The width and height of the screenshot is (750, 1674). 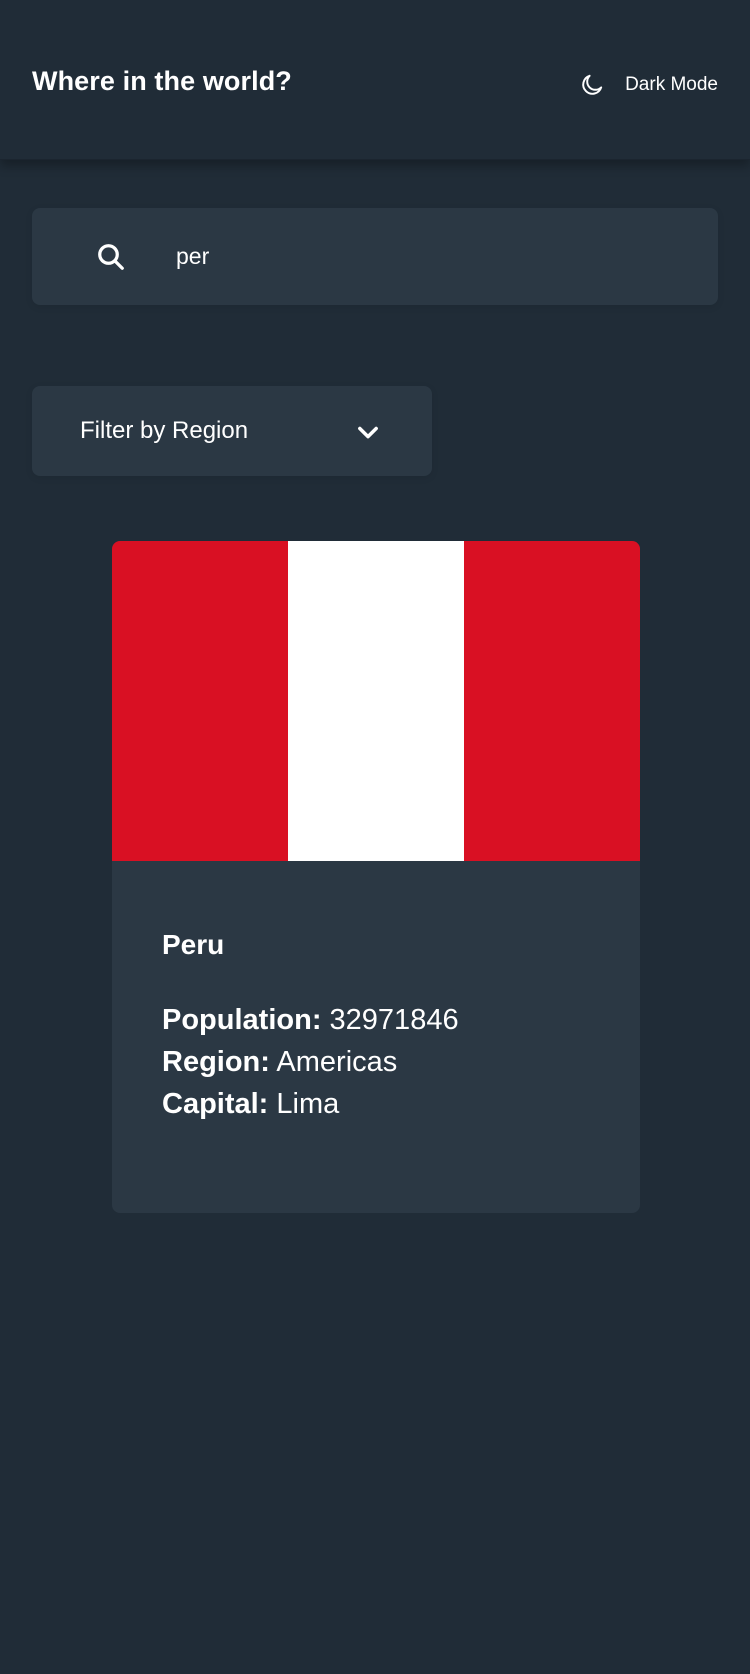 I want to click on moon-icon, so click(x=592, y=84).